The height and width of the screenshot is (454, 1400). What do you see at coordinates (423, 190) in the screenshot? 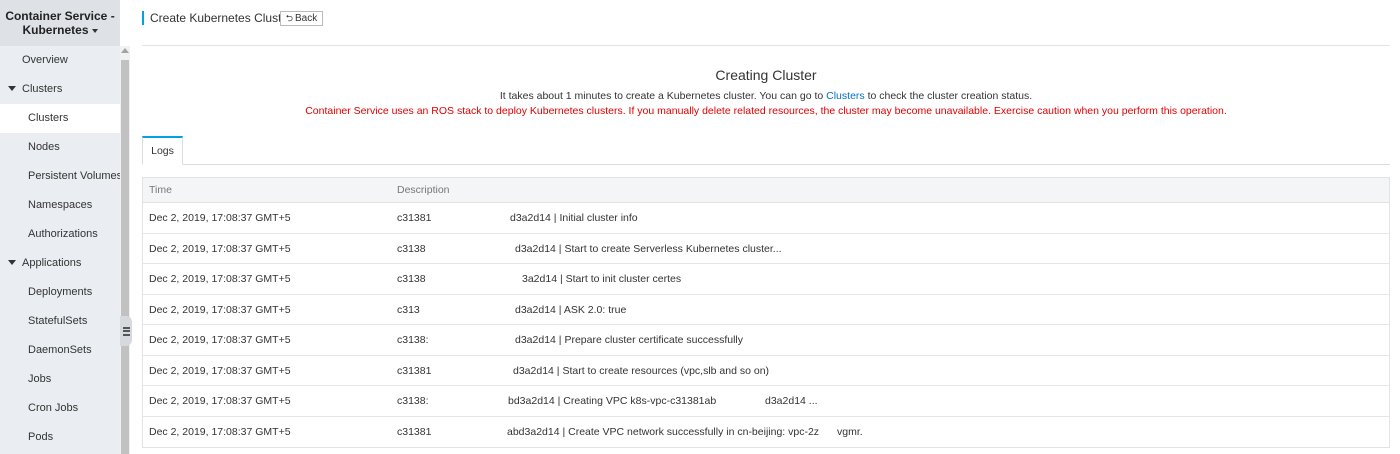
I see `column-header-description: Description` at bounding box center [423, 190].